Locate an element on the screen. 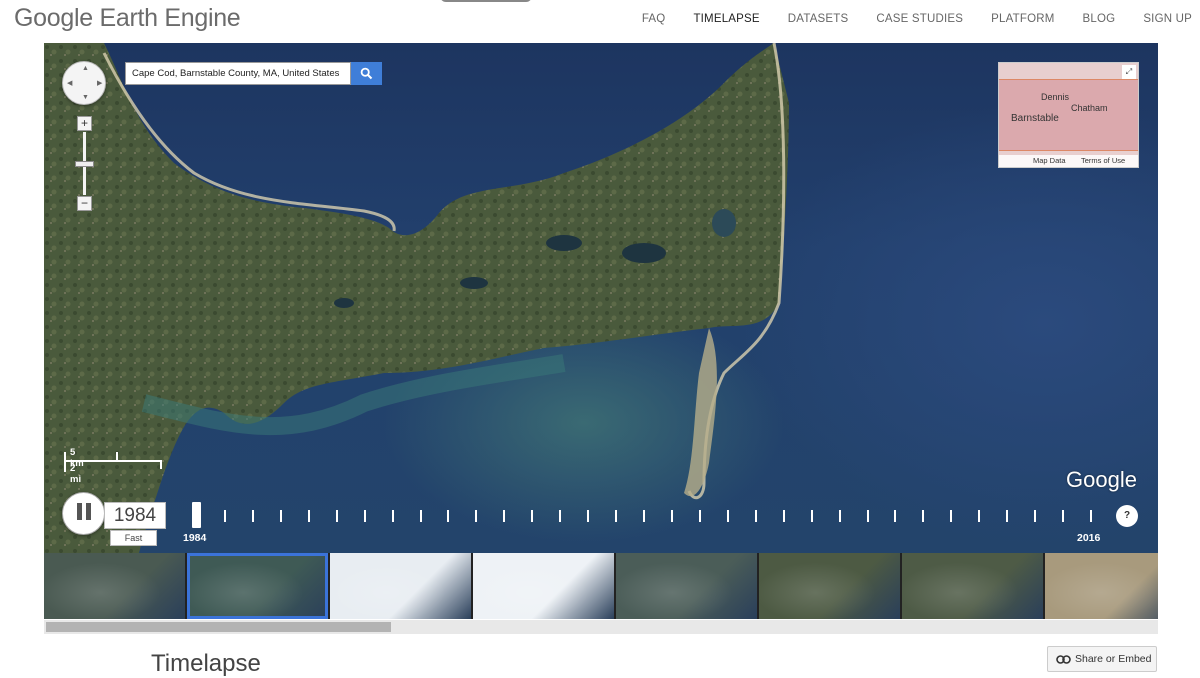  pan-control: ▲ ▼ ◀ ▶ is located at coordinates (84, 83).